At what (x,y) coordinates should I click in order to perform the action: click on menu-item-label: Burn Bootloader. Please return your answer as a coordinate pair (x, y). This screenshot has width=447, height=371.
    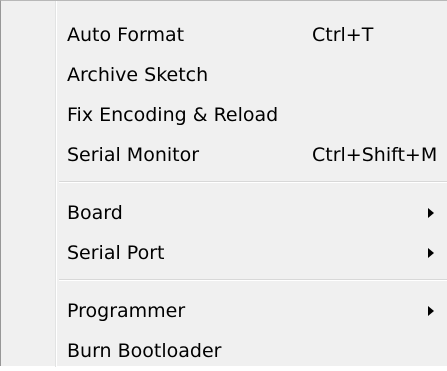
    Looking at the image, I should click on (144, 351).